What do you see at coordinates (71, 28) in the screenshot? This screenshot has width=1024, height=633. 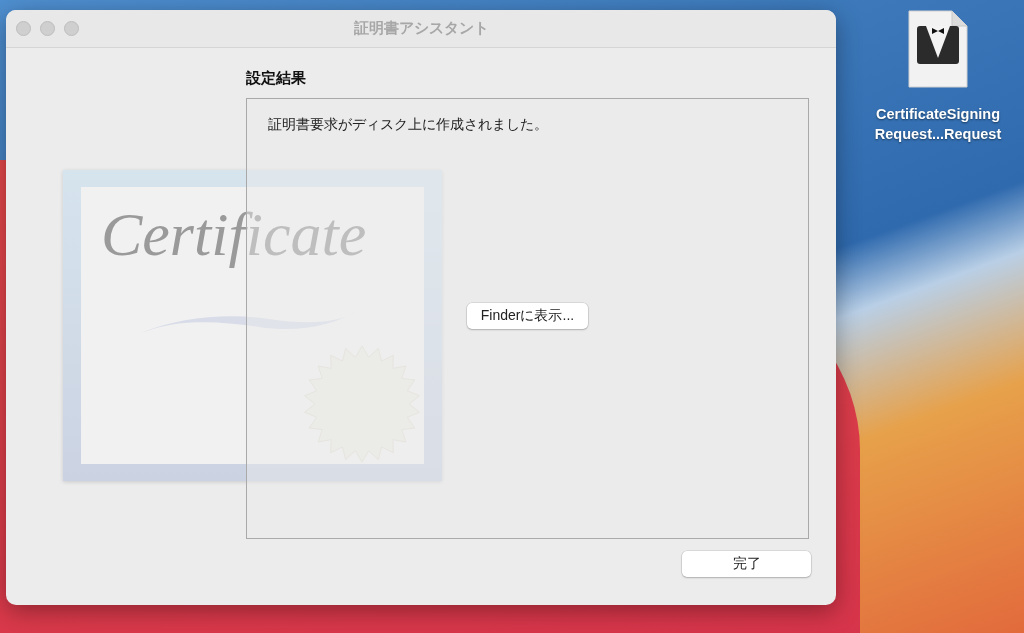 I see `zoom-button` at bounding box center [71, 28].